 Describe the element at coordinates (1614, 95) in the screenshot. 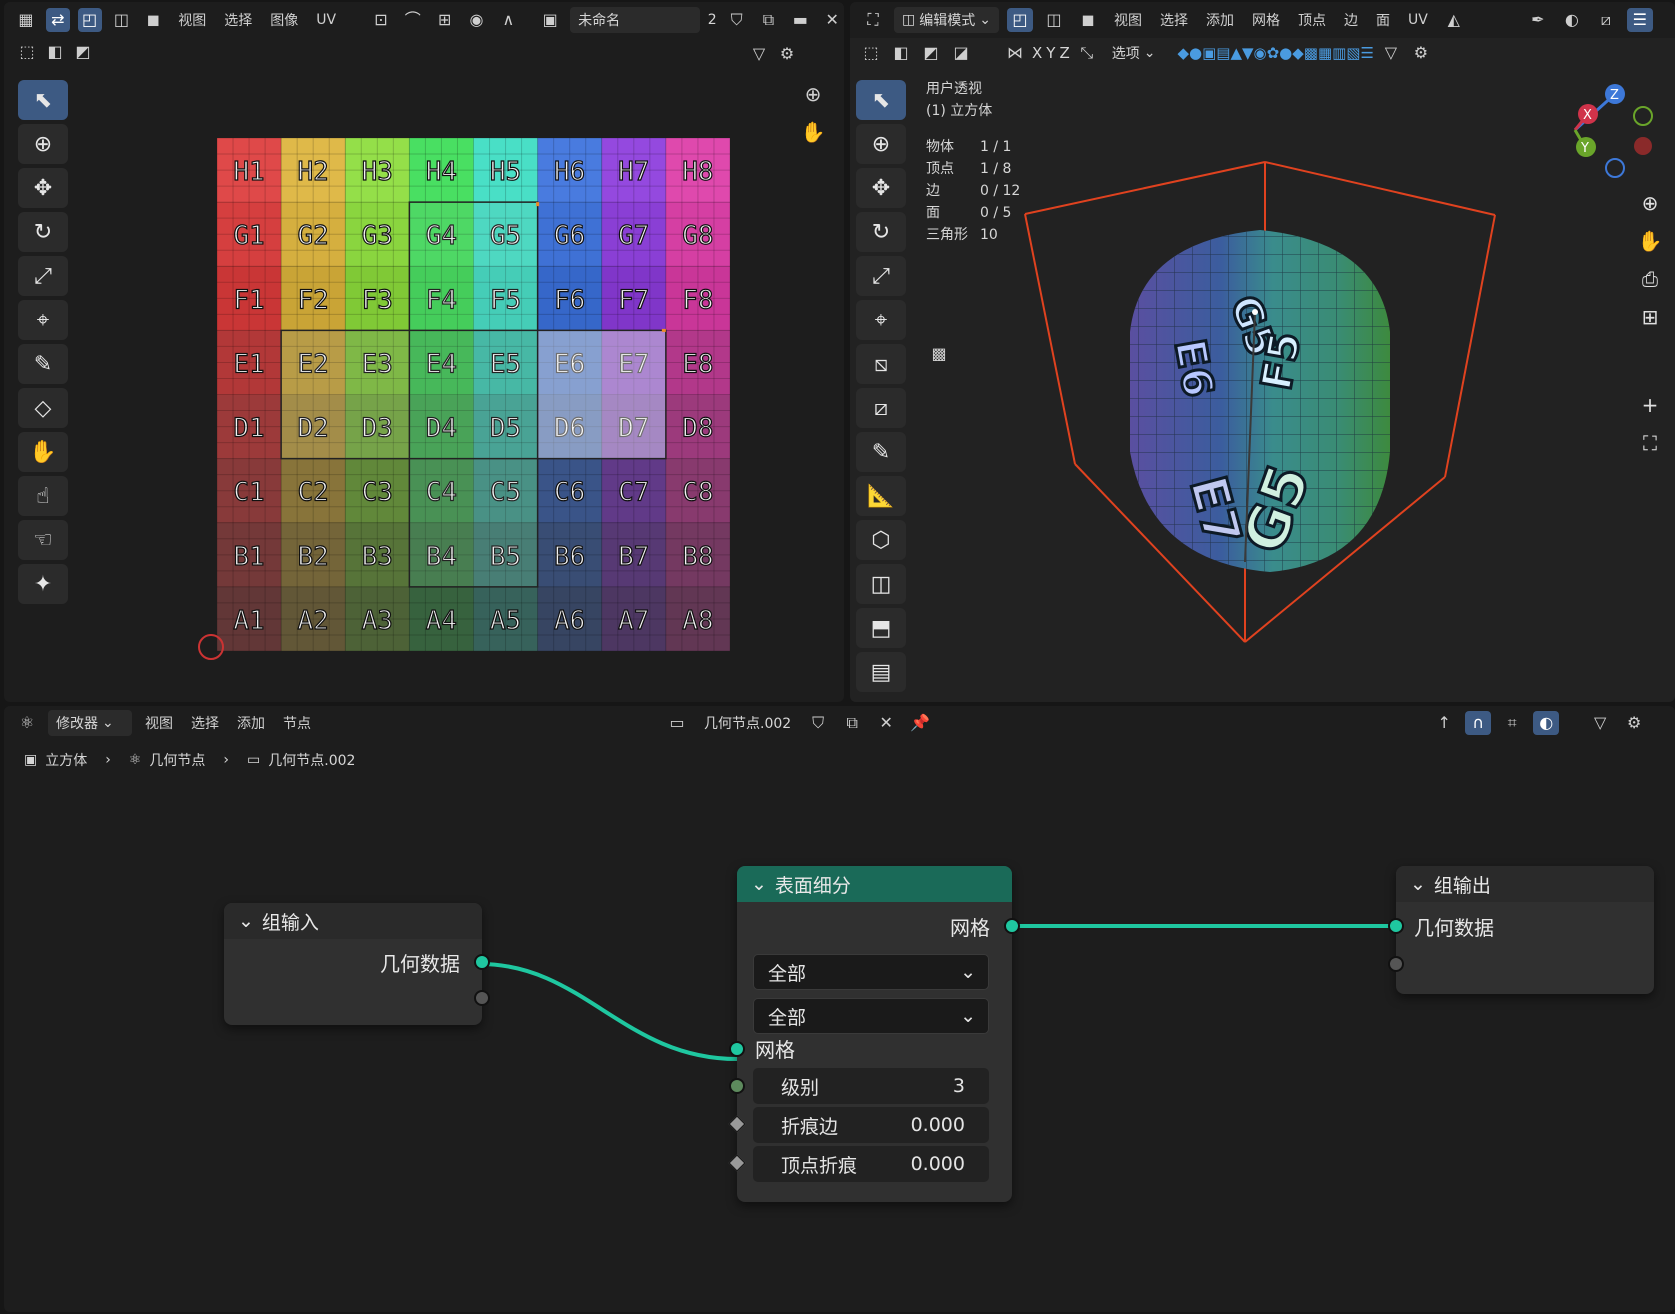

I see `gizmo-z-label: Z` at that location.